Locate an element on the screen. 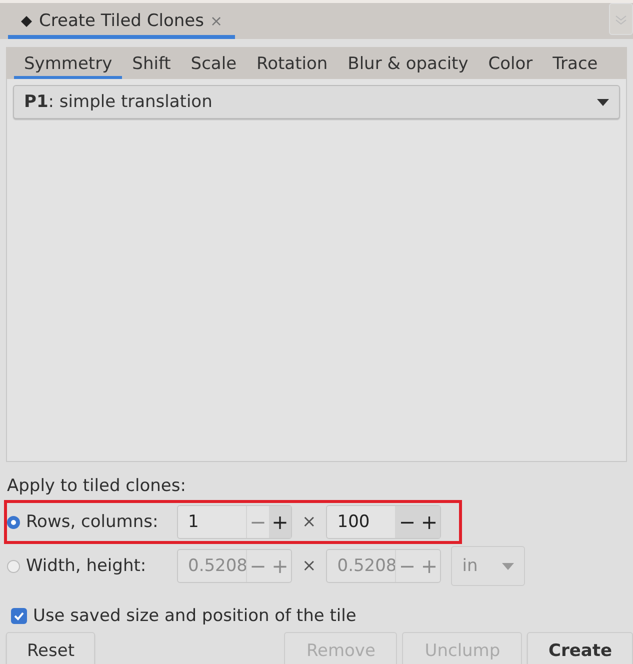 Image resolution: width=633 pixels, height=664 pixels. action-button: Create is located at coordinates (580, 648).